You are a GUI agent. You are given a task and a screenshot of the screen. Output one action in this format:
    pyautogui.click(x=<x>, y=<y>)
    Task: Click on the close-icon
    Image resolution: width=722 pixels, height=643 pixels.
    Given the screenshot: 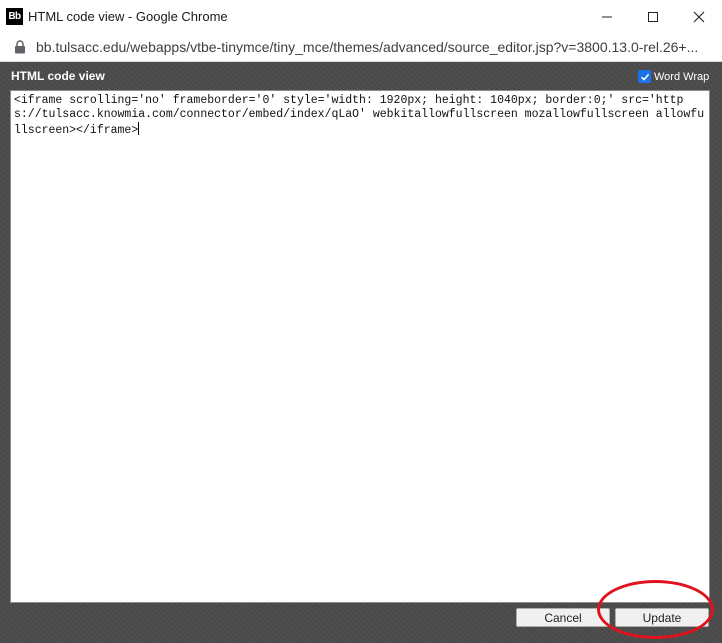 What is the action you would take?
    pyautogui.click(x=699, y=16)
    